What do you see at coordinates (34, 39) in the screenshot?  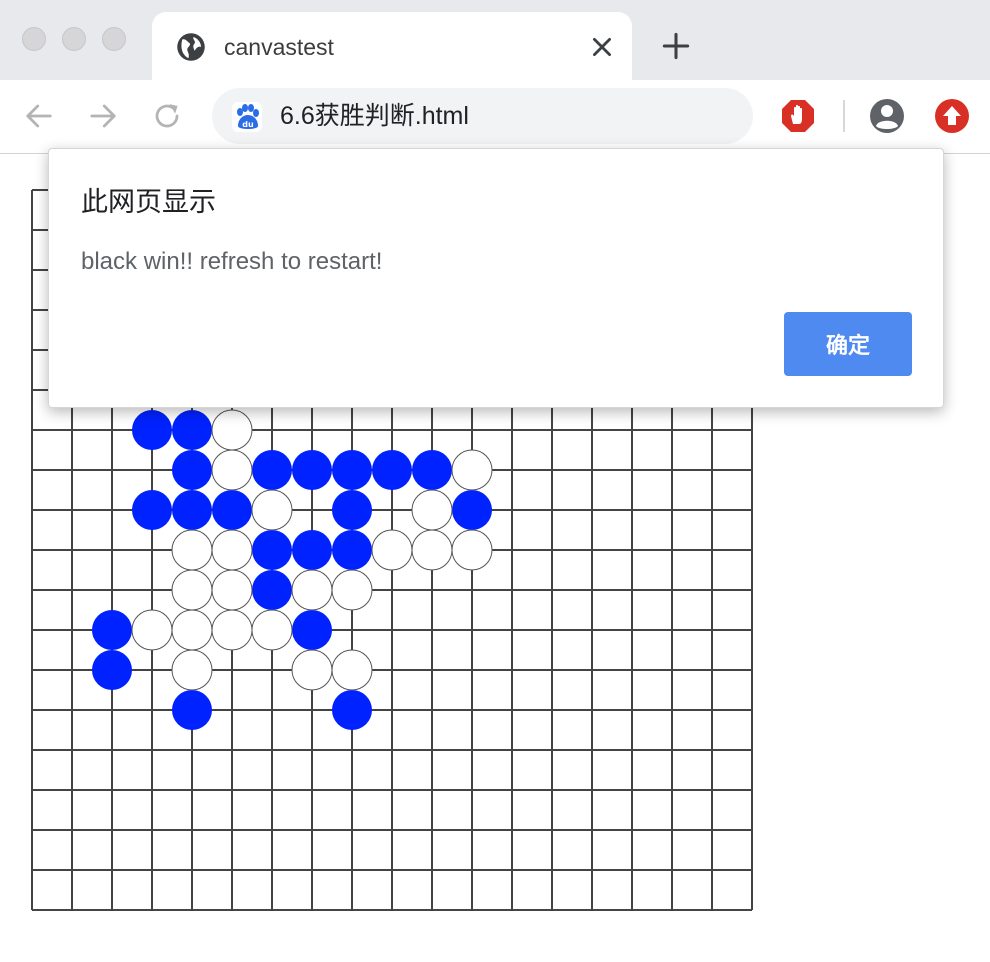 I see `close-window-button` at bounding box center [34, 39].